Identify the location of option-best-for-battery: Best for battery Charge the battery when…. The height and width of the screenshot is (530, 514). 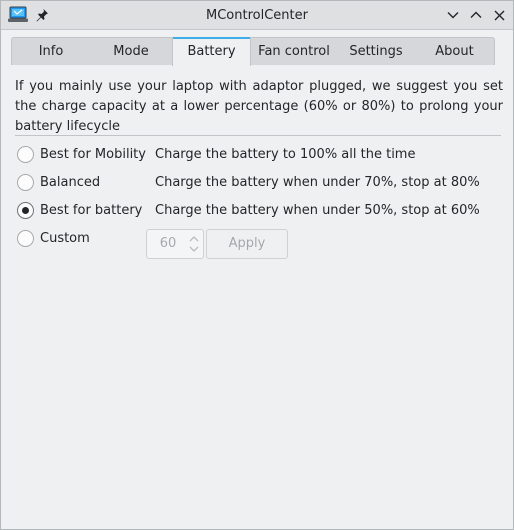
(257, 211).